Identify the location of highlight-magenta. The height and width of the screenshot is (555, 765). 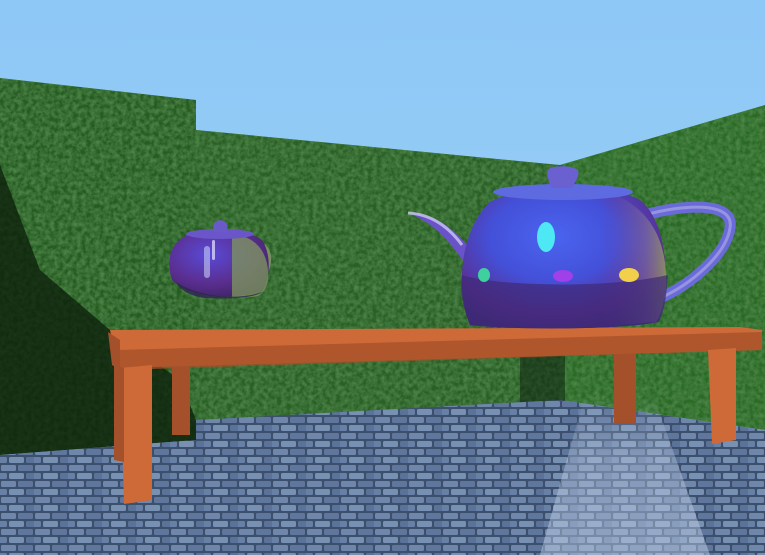
(563, 276).